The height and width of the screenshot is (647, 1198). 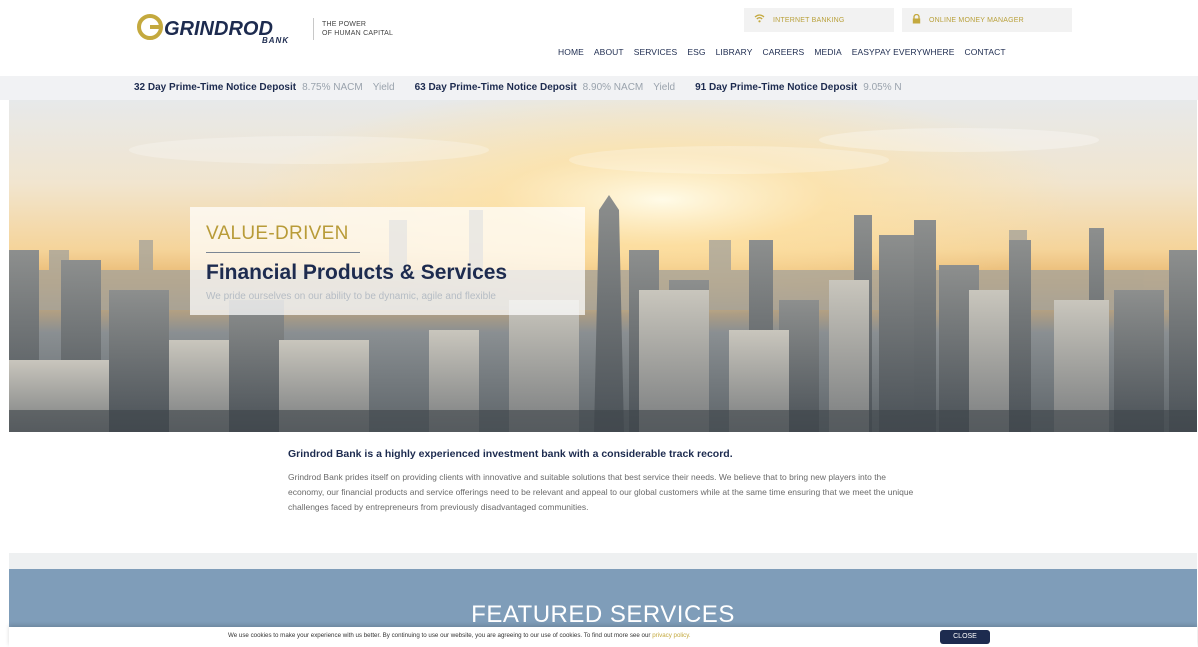 I want to click on section-divider-strip, so click(x=603, y=561).